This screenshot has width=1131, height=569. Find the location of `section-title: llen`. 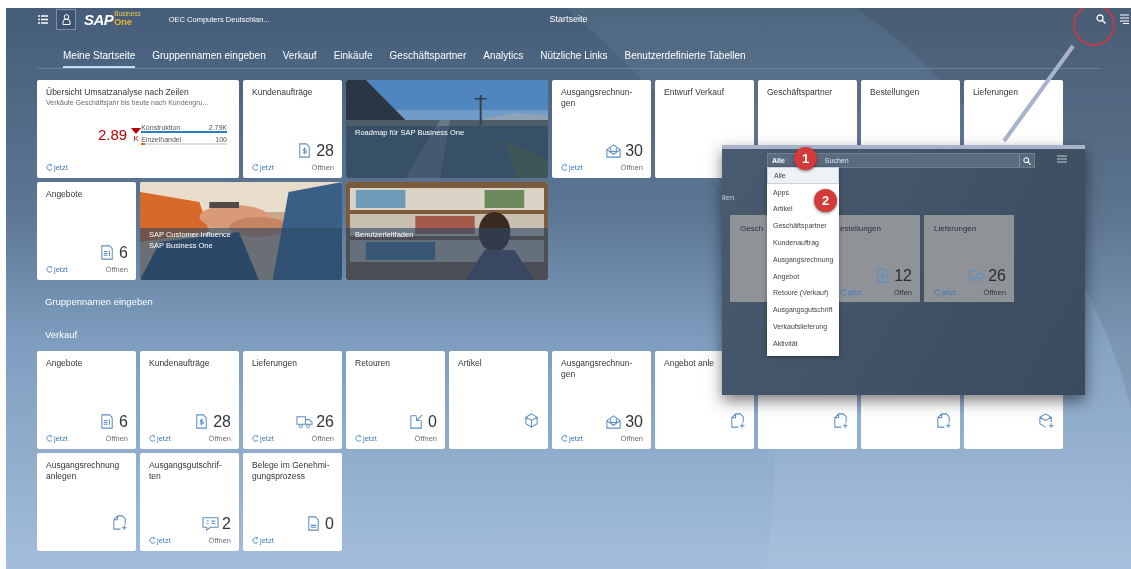

section-title: llen is located at coordinates (728, 197).